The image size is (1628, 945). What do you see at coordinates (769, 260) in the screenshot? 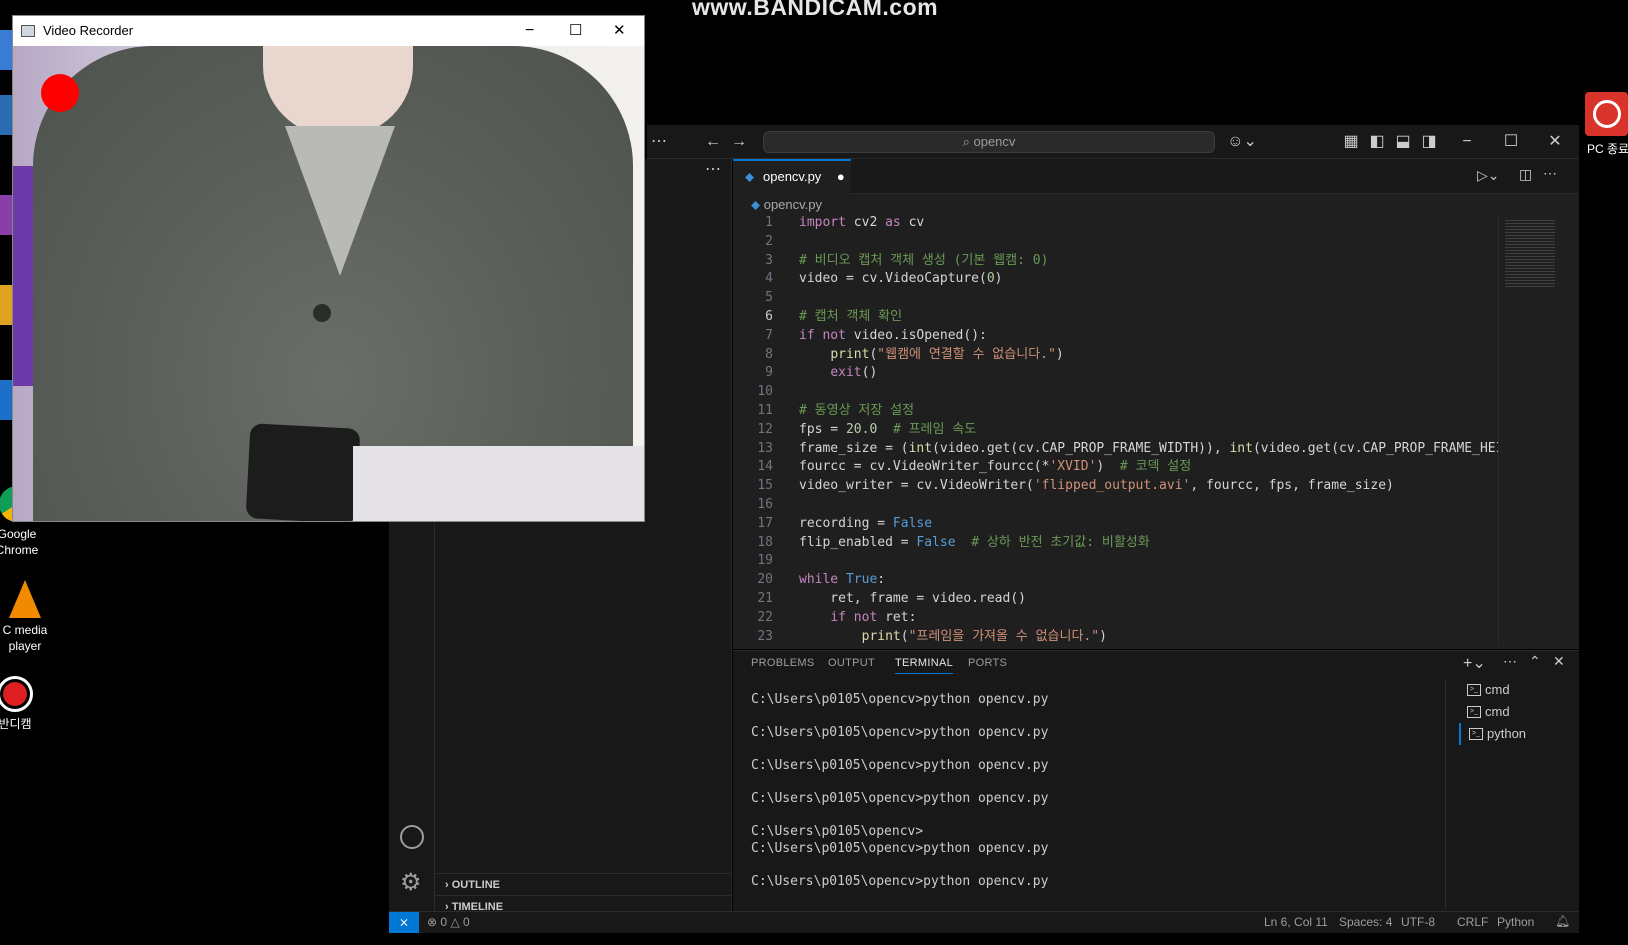
I see `line-number: 3` at bounding box center [769, 260].